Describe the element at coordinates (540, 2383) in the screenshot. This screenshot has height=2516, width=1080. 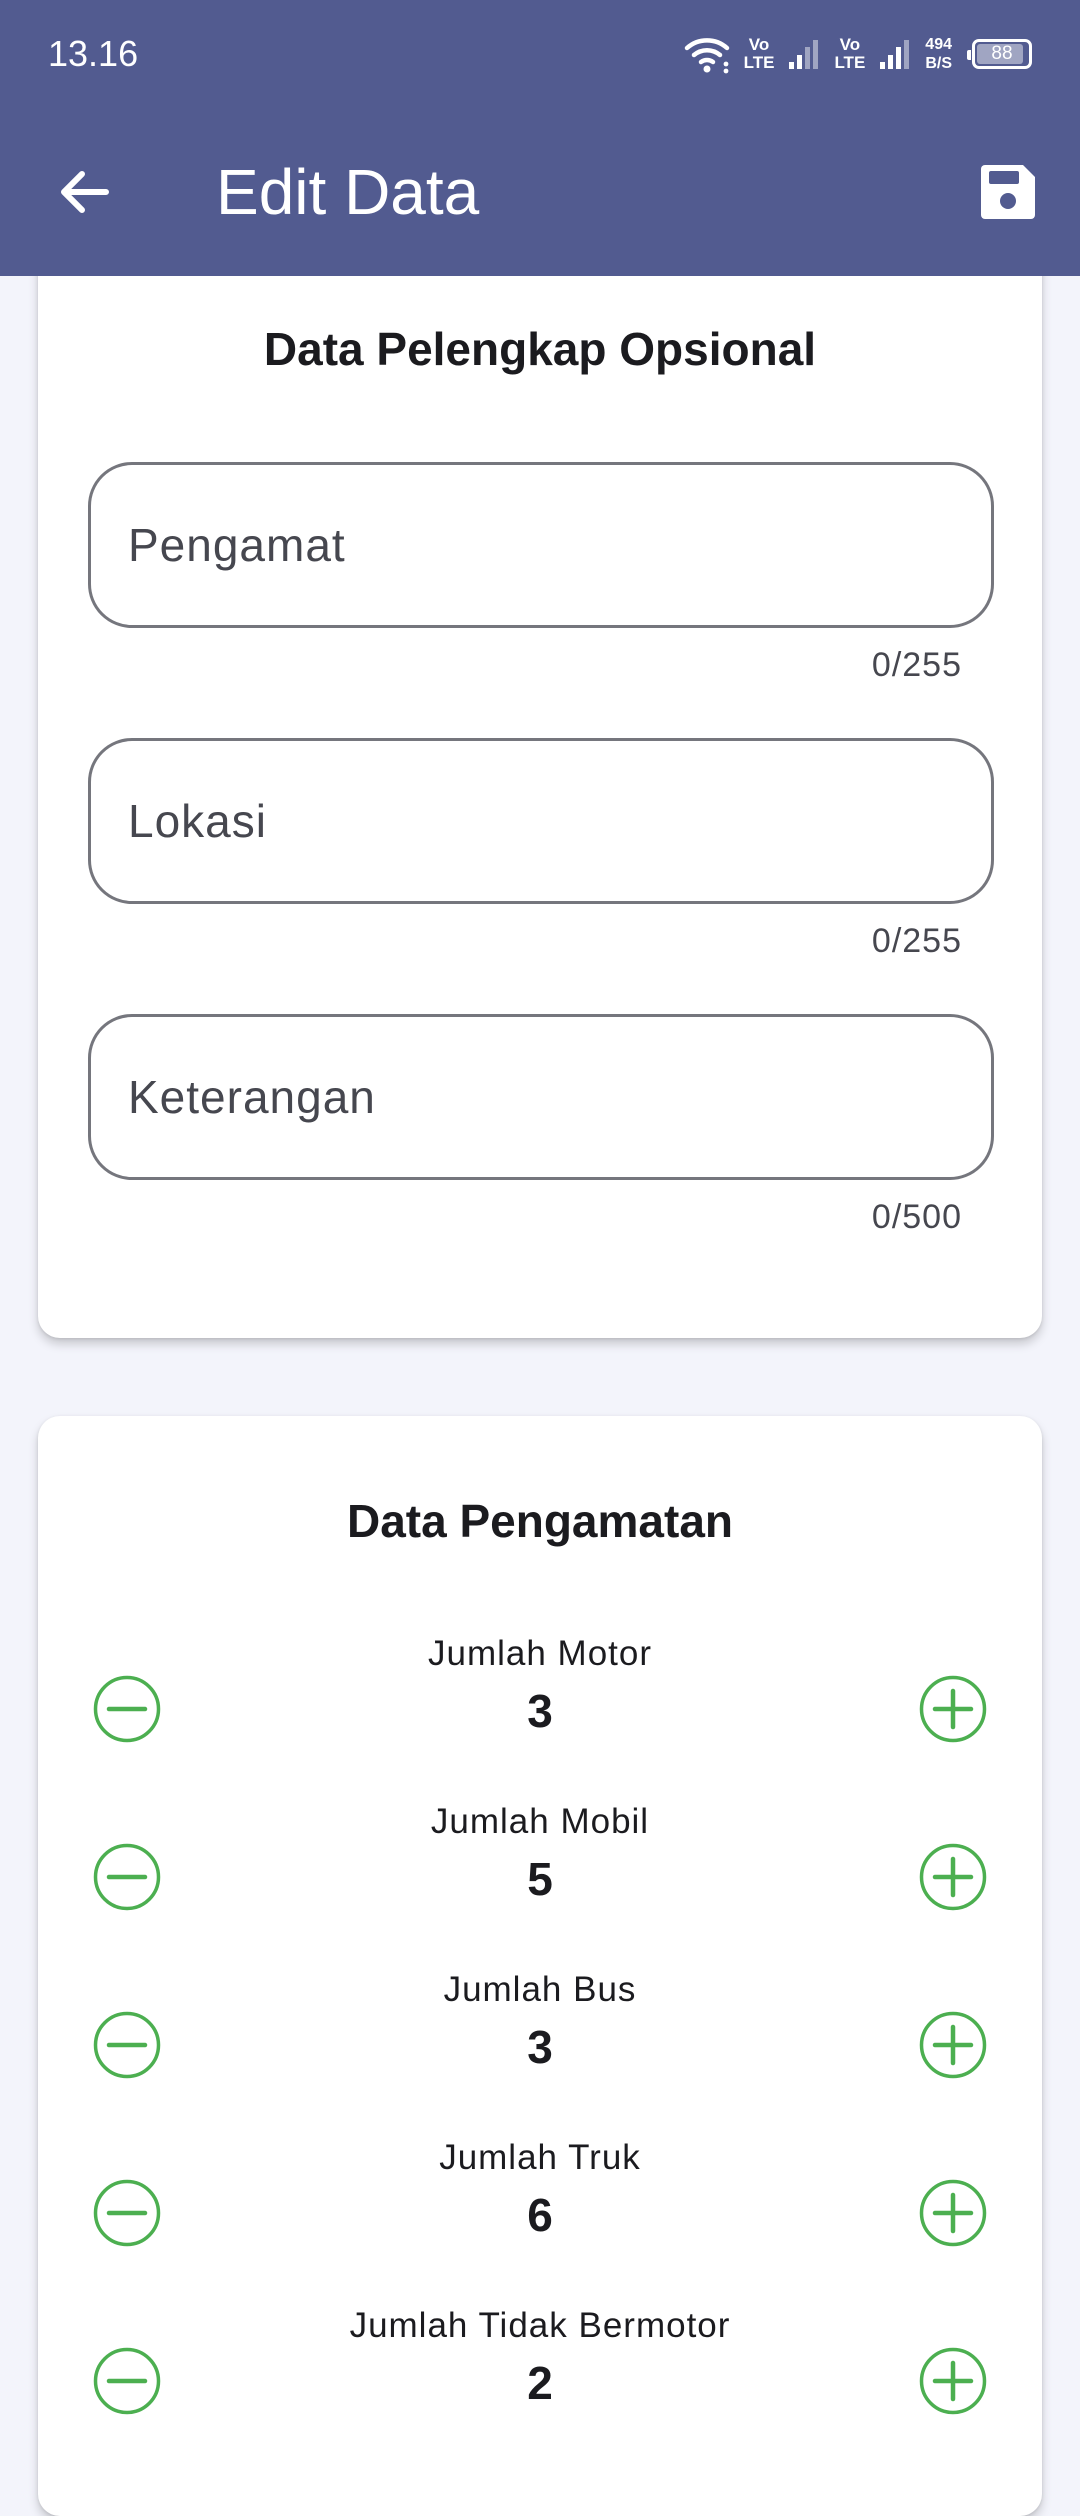
I see `counter-value: 2` at that location.